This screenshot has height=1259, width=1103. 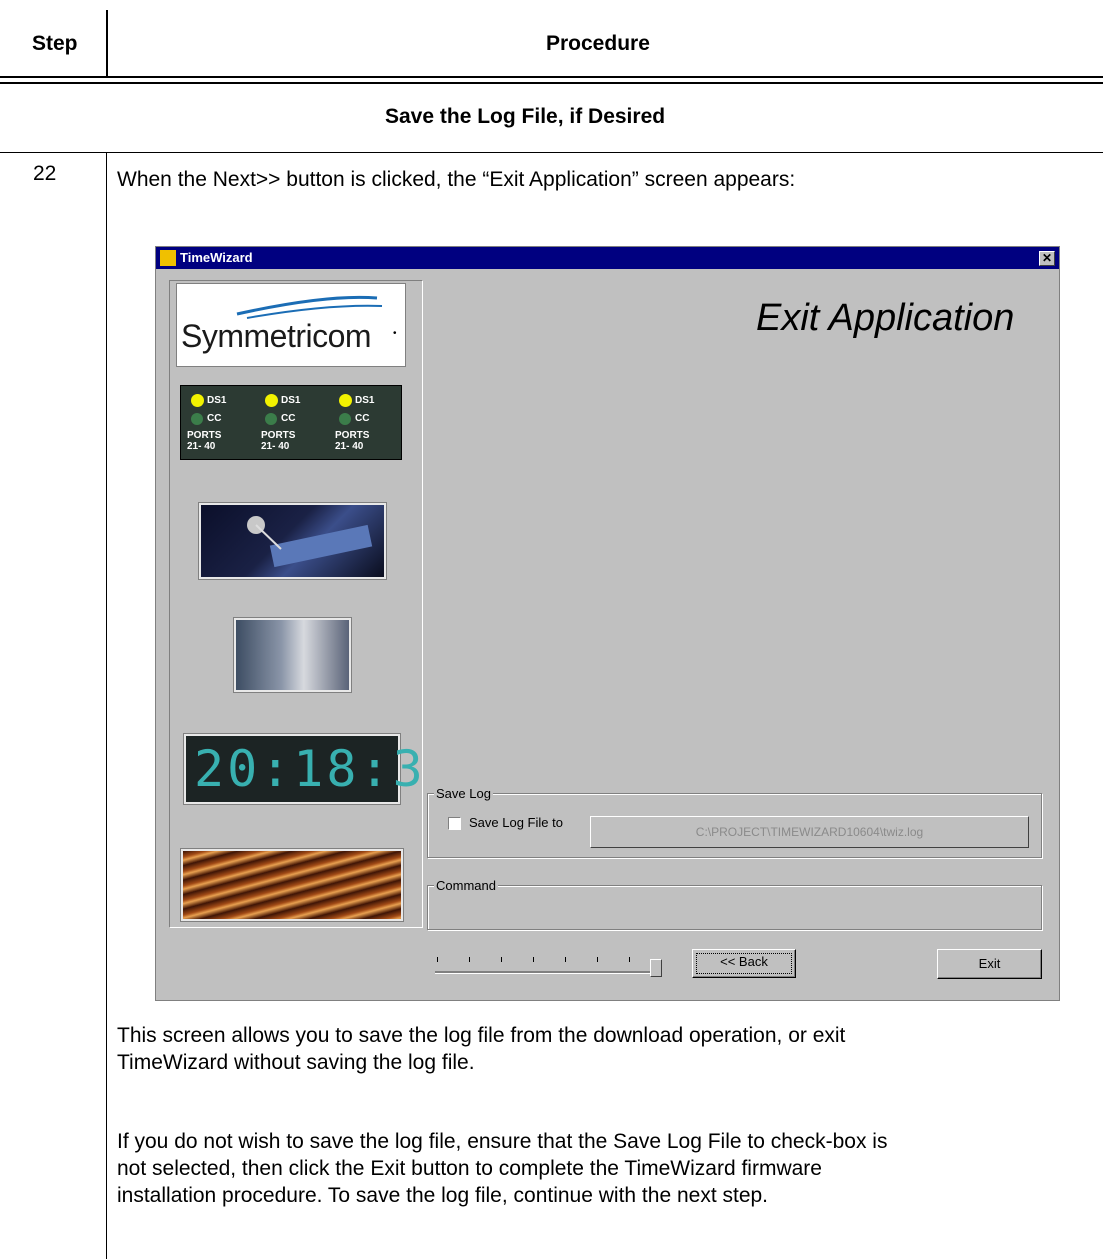 I want to click on column-header-procedure: Procedure, so click(x=598, y=43).